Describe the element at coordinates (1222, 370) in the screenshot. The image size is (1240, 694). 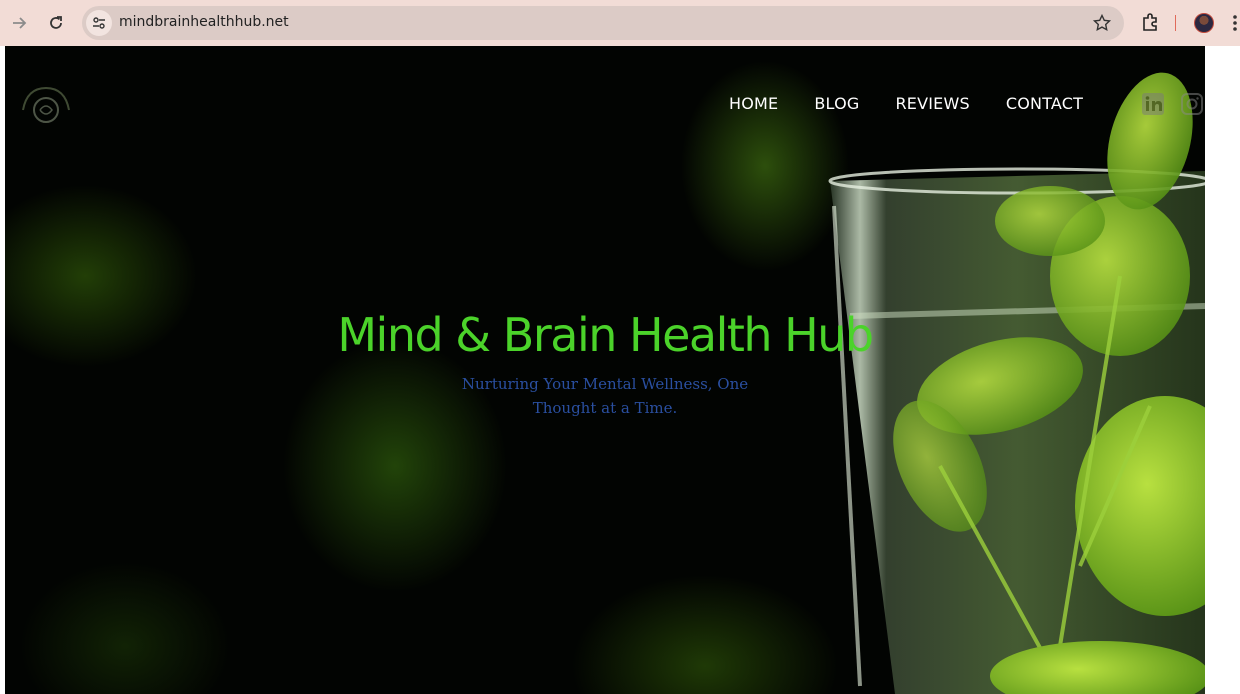
I see `page-right-gutter` at that location.